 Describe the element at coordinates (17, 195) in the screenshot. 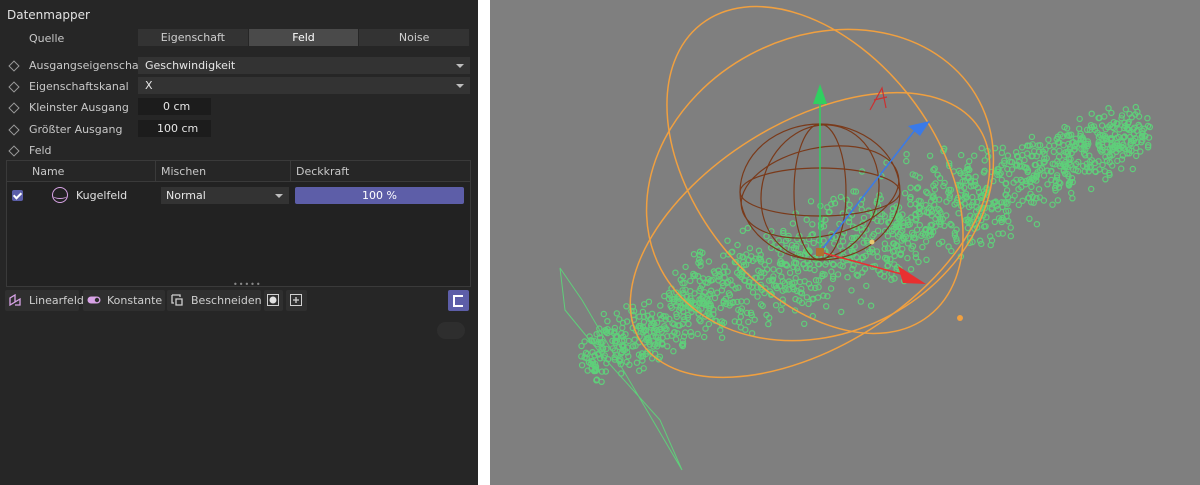

I see `field-enabled-checkbox` at that location.